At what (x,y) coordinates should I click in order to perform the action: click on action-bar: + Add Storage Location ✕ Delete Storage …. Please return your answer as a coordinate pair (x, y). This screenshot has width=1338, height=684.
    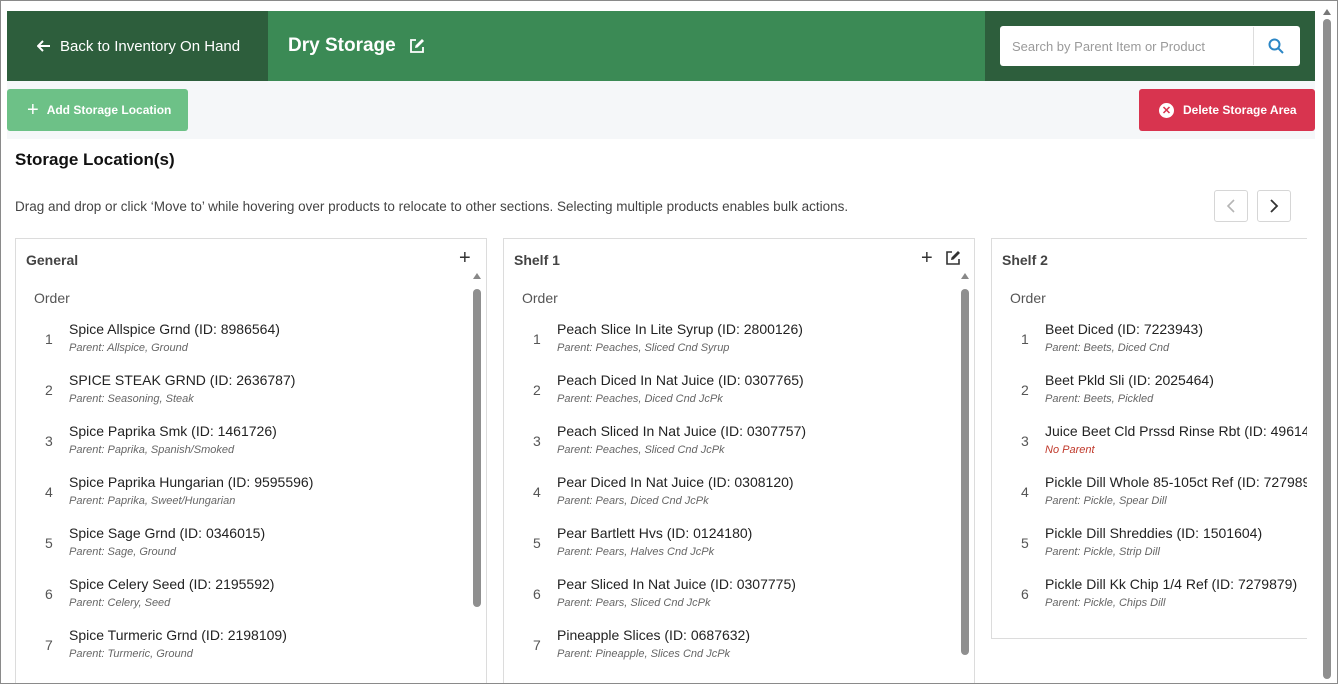
    Looking at the image, I should click on (661, 110).